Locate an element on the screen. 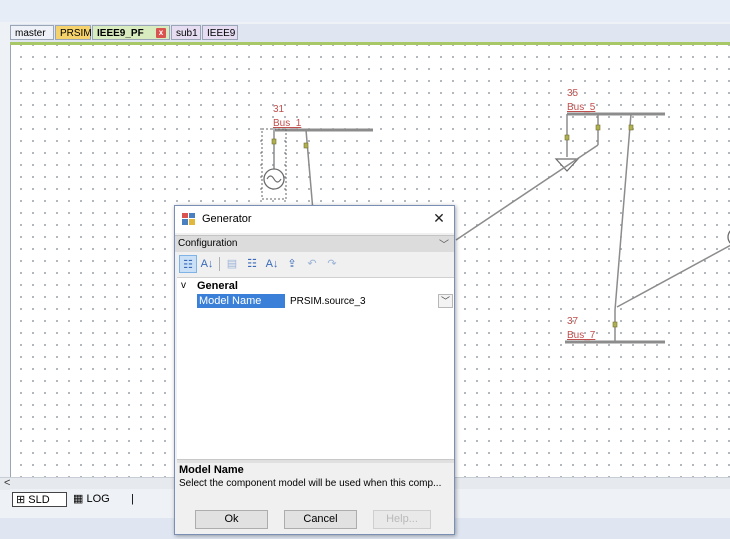 This screenshot has height=539, width=730. generator-window-icon is located at coordinates (188, 219).